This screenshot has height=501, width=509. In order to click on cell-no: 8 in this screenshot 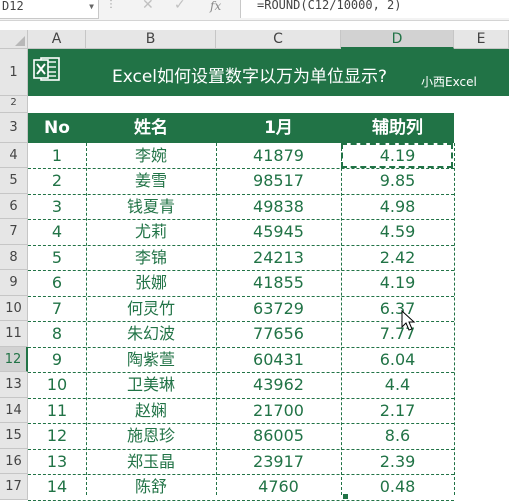, I will do `click(57, 334)`.